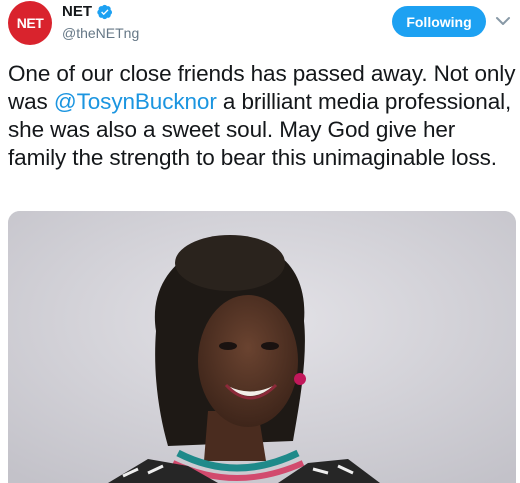  I want to click on mention-link: @TosynBucknor, so click(135, 101).